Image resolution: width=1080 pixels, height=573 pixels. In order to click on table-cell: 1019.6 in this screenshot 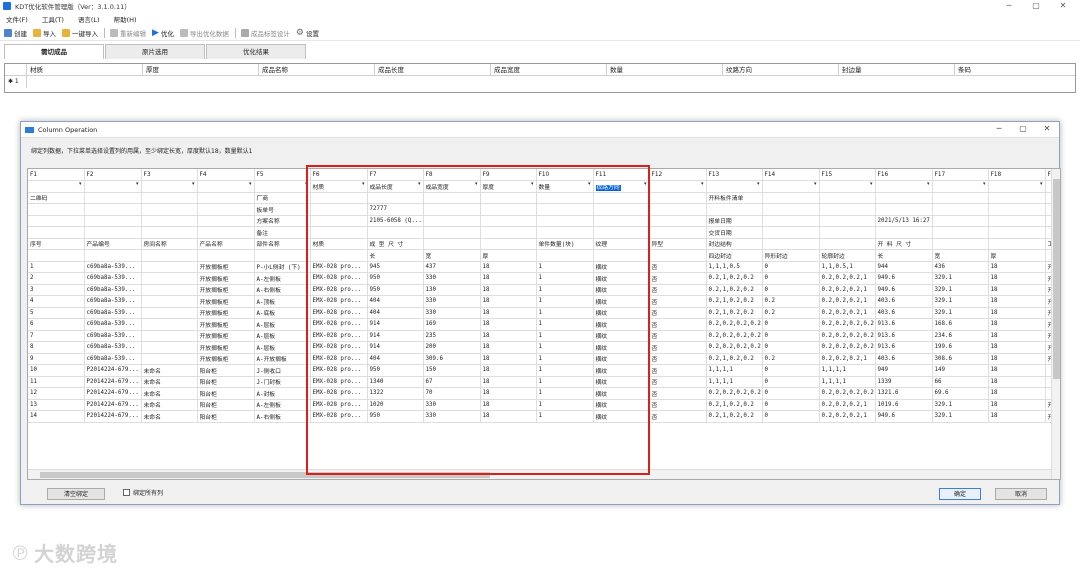, I will do `click(904, 405)`.